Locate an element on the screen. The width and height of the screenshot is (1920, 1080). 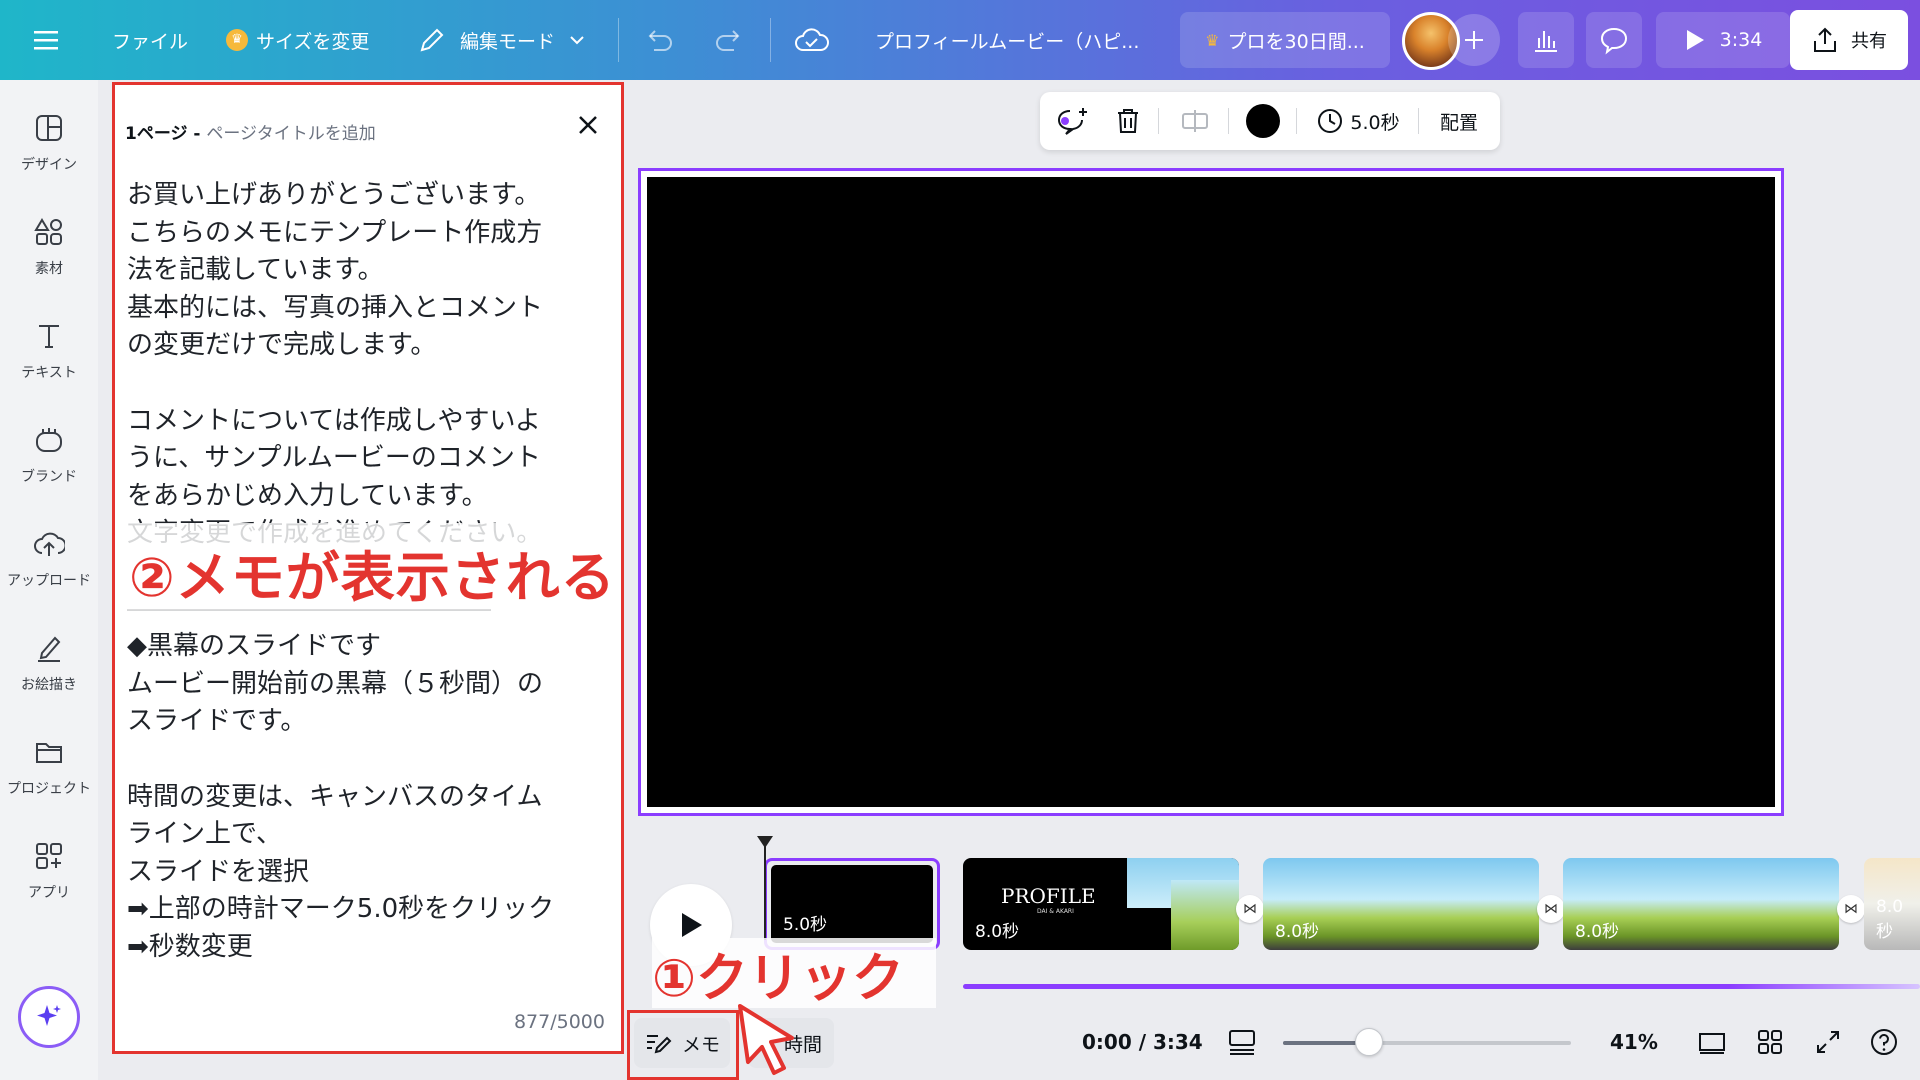
insights-button is located at coordinates (1546, 40).